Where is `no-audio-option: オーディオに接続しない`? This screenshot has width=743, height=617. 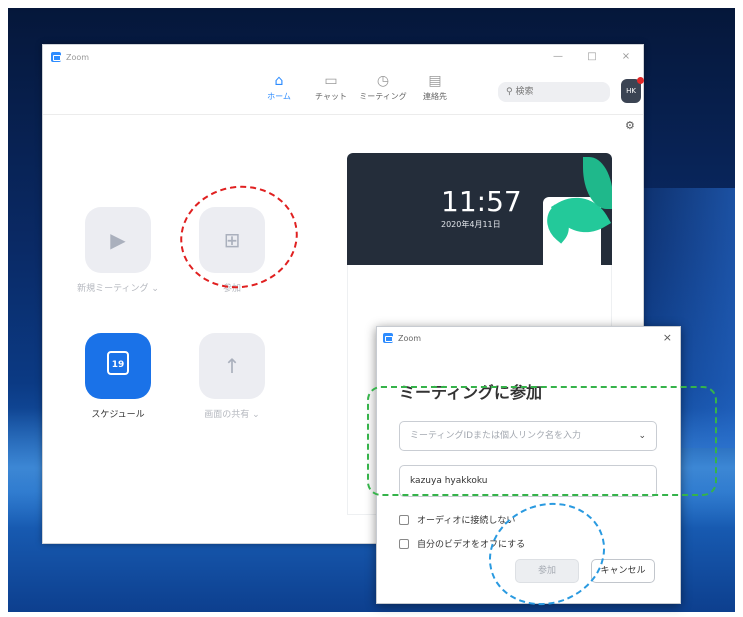 no-audio-option: オーディオに接続しない is located at coordinates (457, 519).